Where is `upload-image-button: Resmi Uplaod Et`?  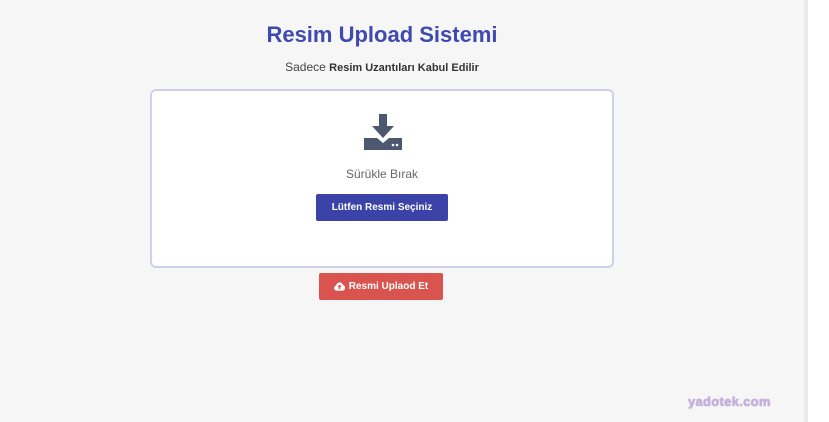 upload-image-button: Resmi Uplaod Et is located at coordinates (381, 286).